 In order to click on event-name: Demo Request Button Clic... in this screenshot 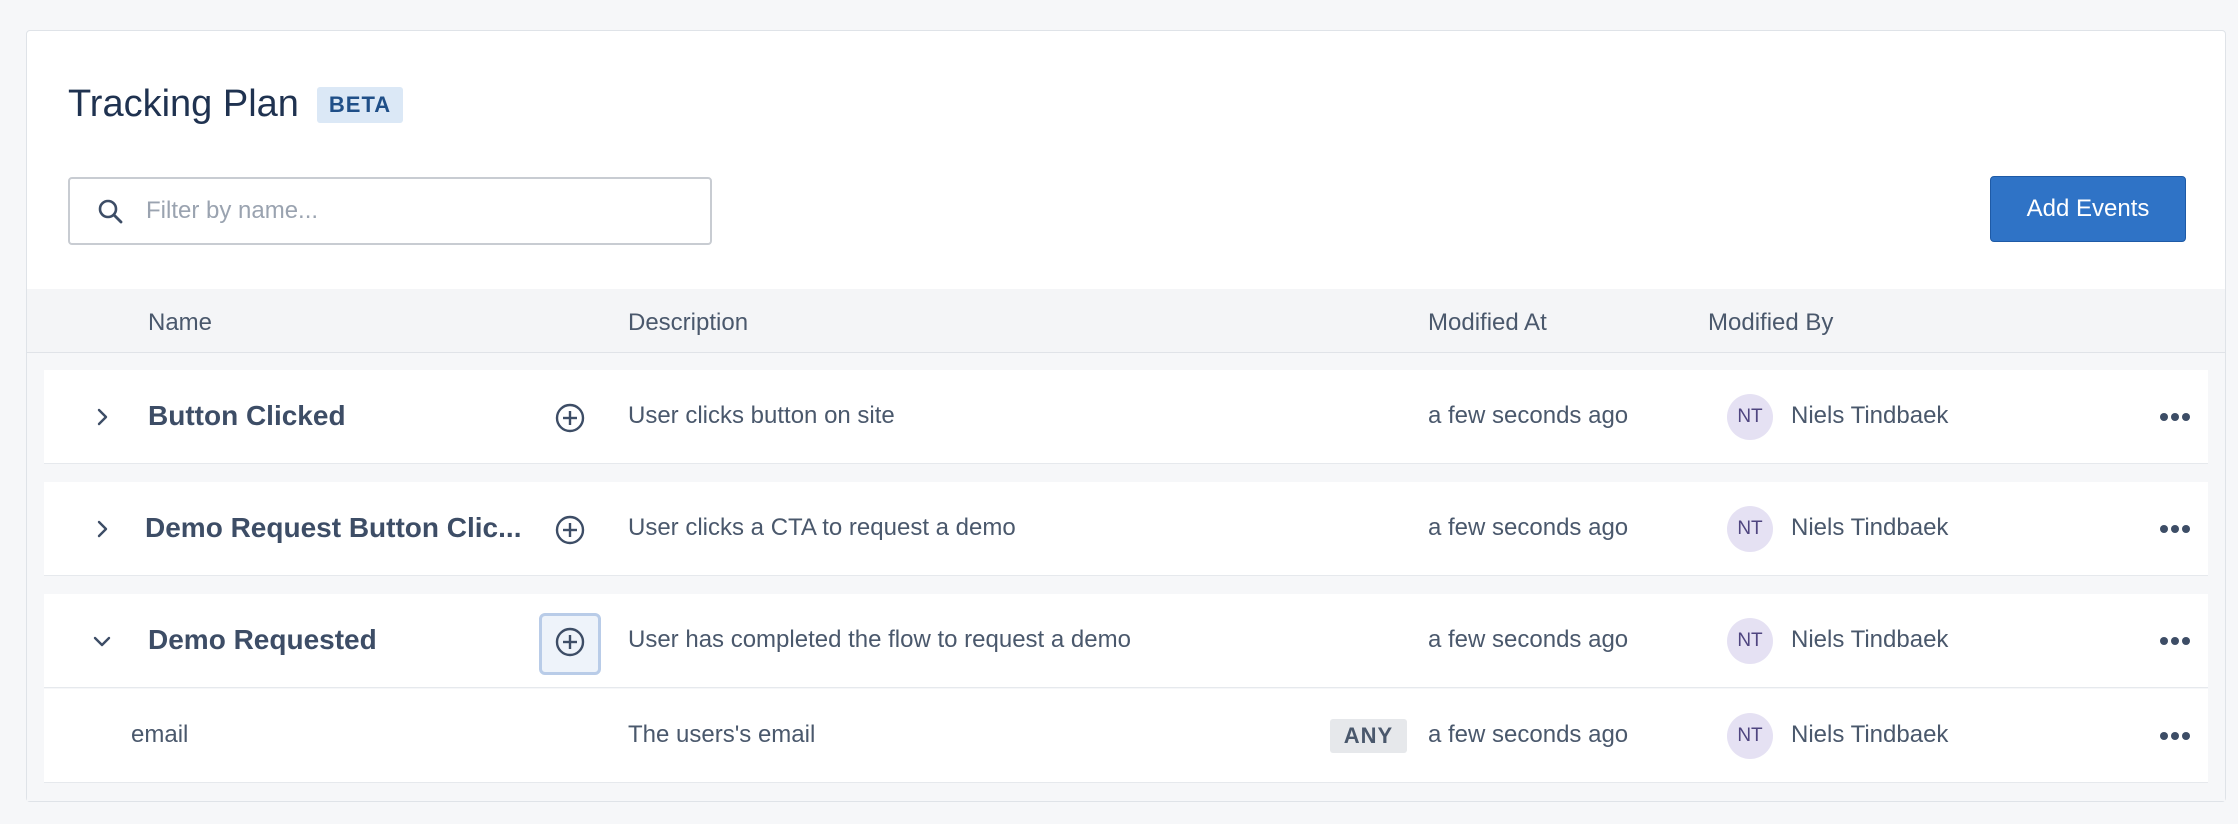, I will do `click(337, 528)`.